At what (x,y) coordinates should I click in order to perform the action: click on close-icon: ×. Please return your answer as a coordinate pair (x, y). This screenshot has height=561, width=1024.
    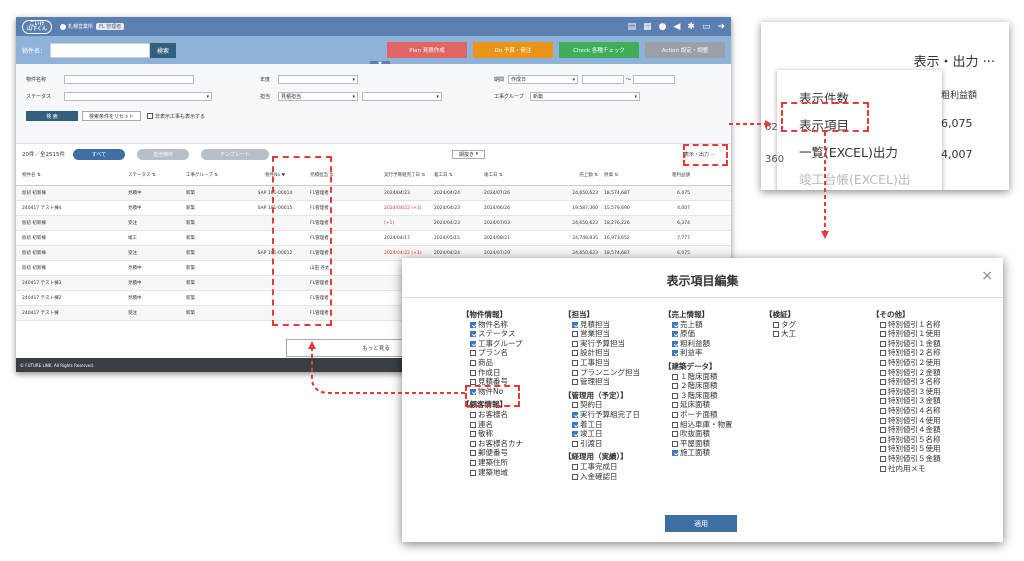
    Looking at the image, I should click on (987, 276).